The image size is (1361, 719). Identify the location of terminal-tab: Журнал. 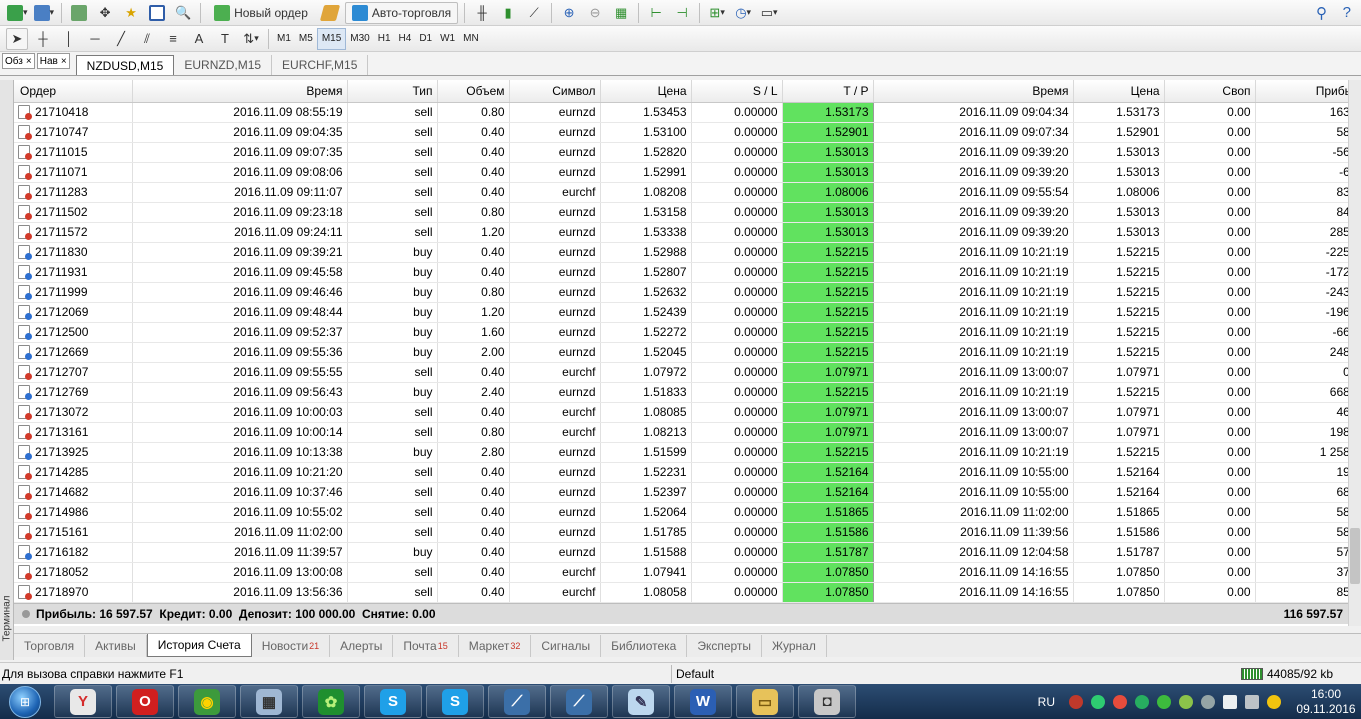
(794, 645).